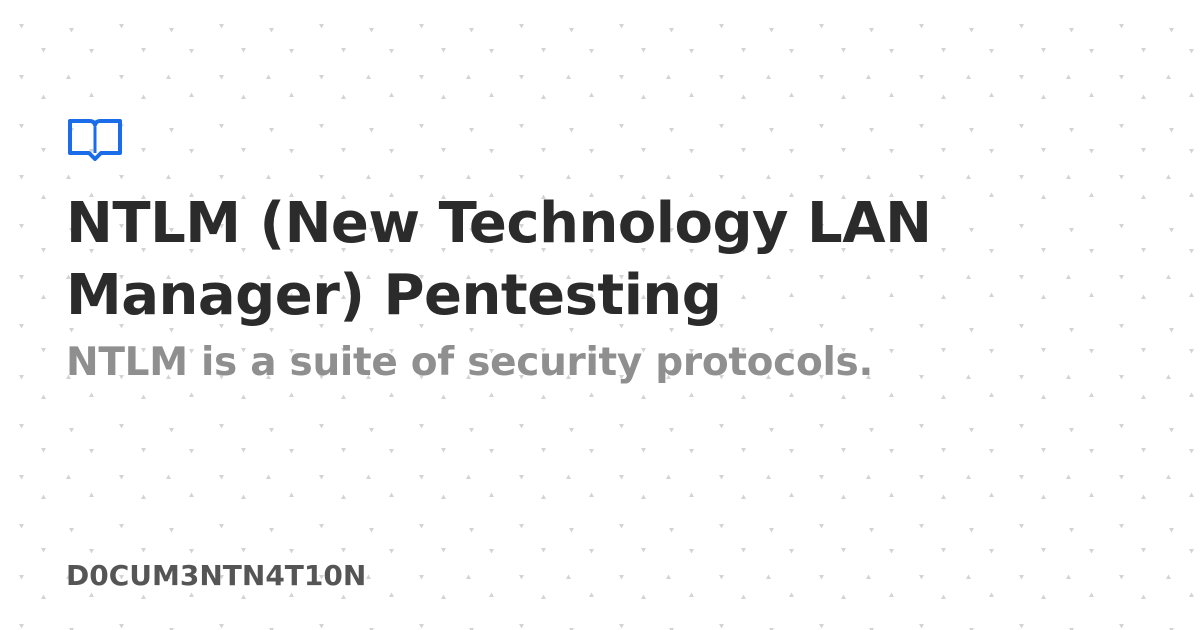  What do you see at coordinates (216, 575) in the screenshot?
I see `site-name: D0CUM3NTN4T10N` at bounding box center [216, 575].